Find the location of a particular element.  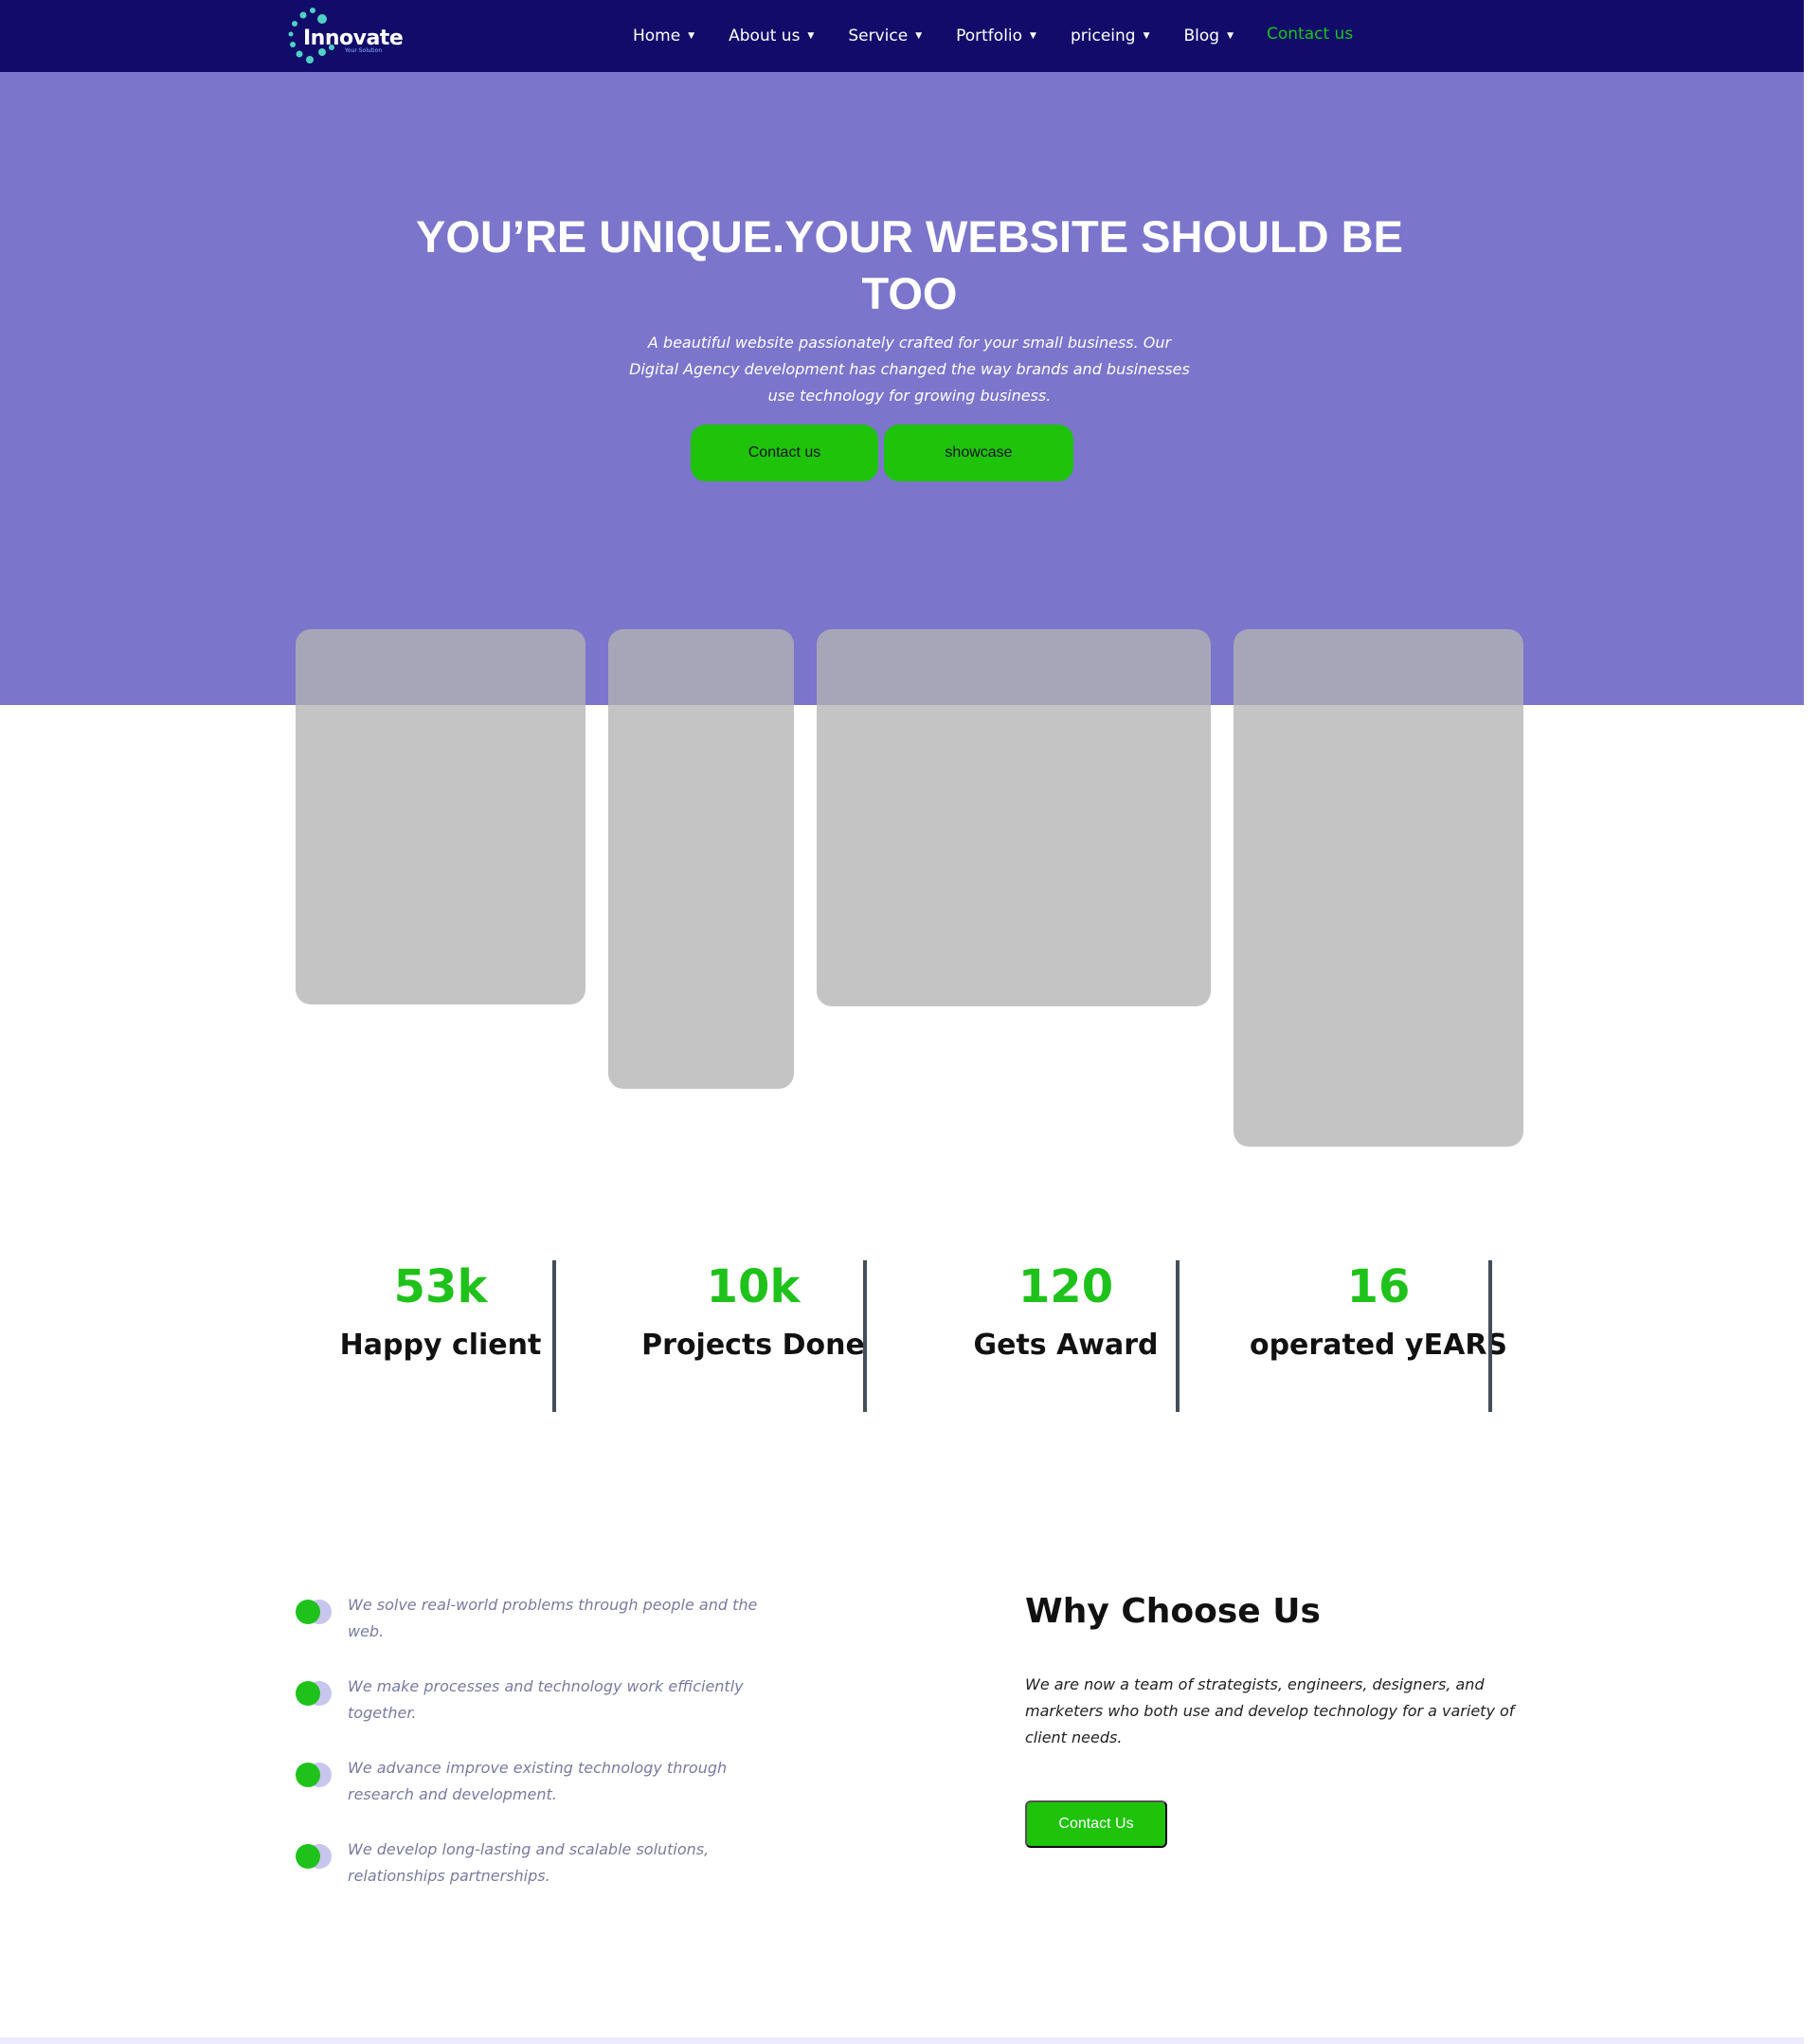

nav-item-pricing: priceing ▼ is located at coordinates (1110, 36).